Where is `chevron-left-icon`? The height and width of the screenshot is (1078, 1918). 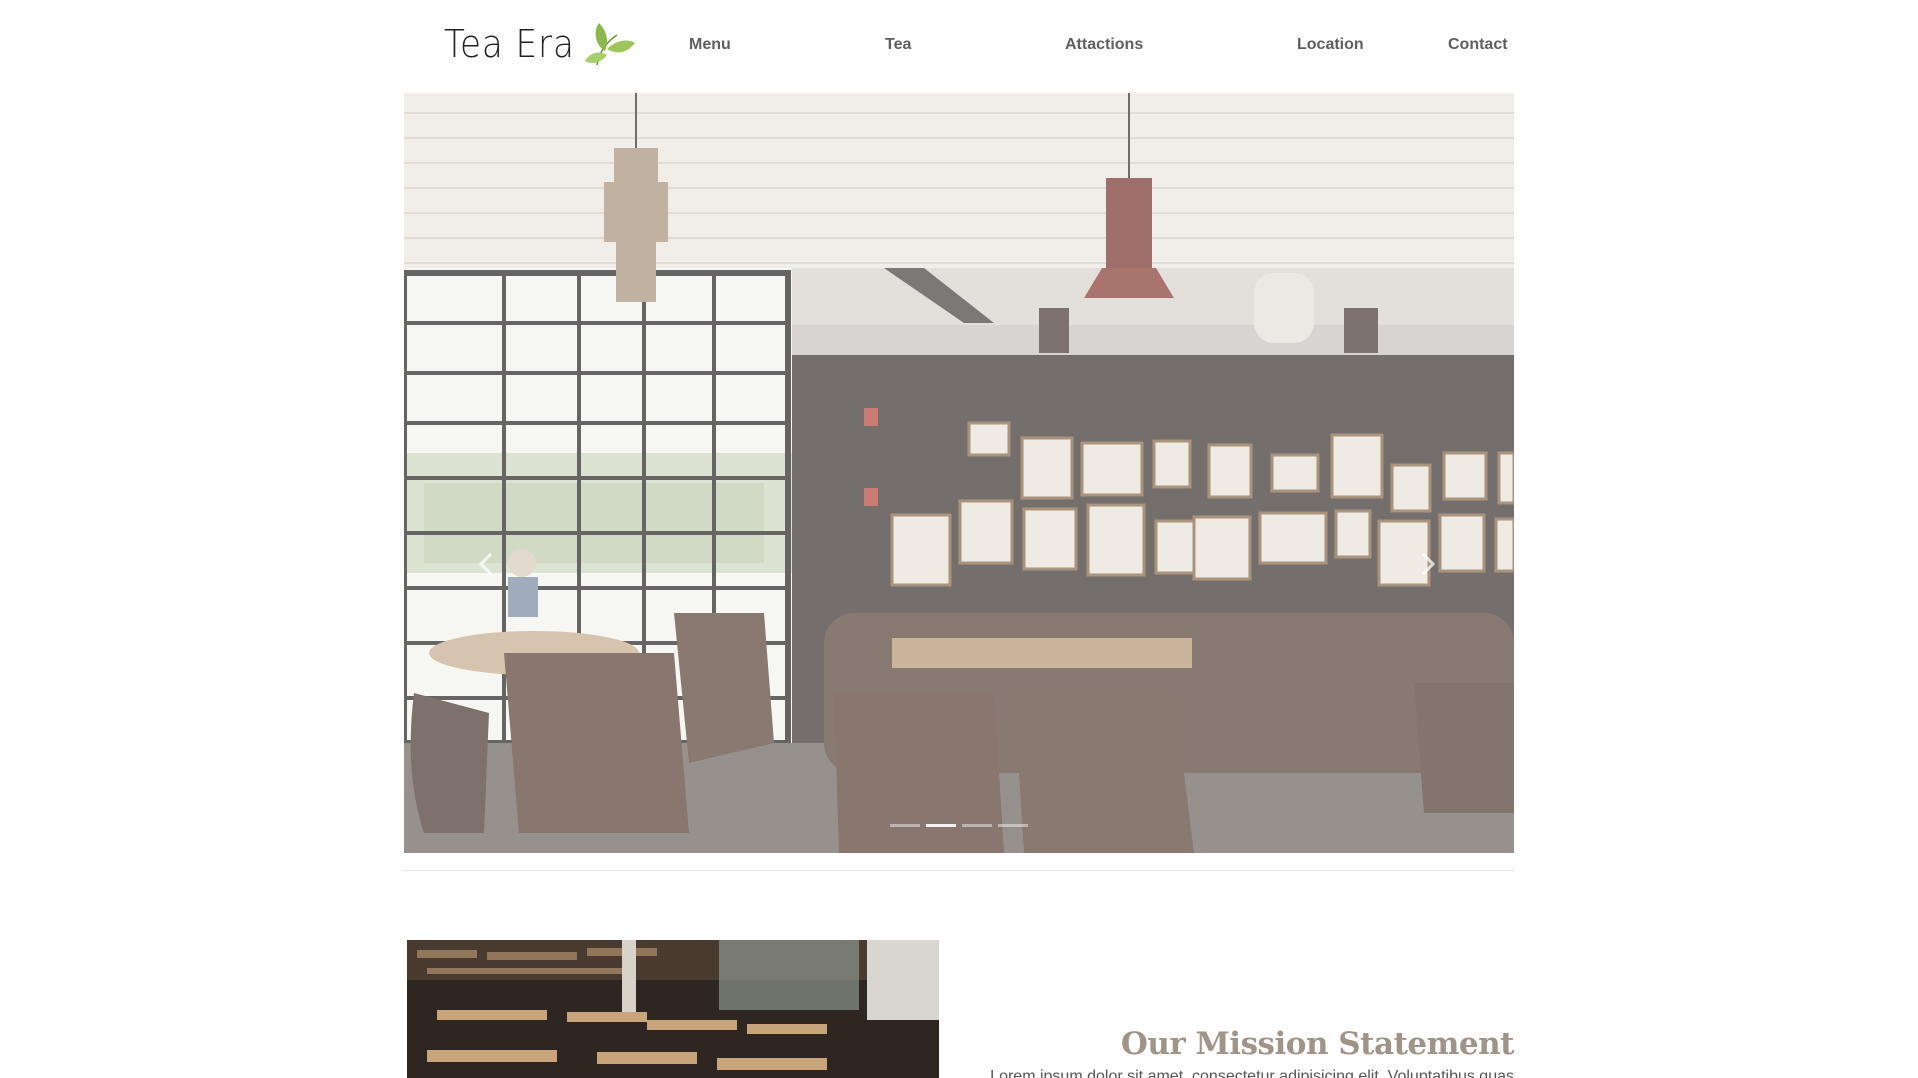 chevron-left-icon is located at coordinates (485, 564).